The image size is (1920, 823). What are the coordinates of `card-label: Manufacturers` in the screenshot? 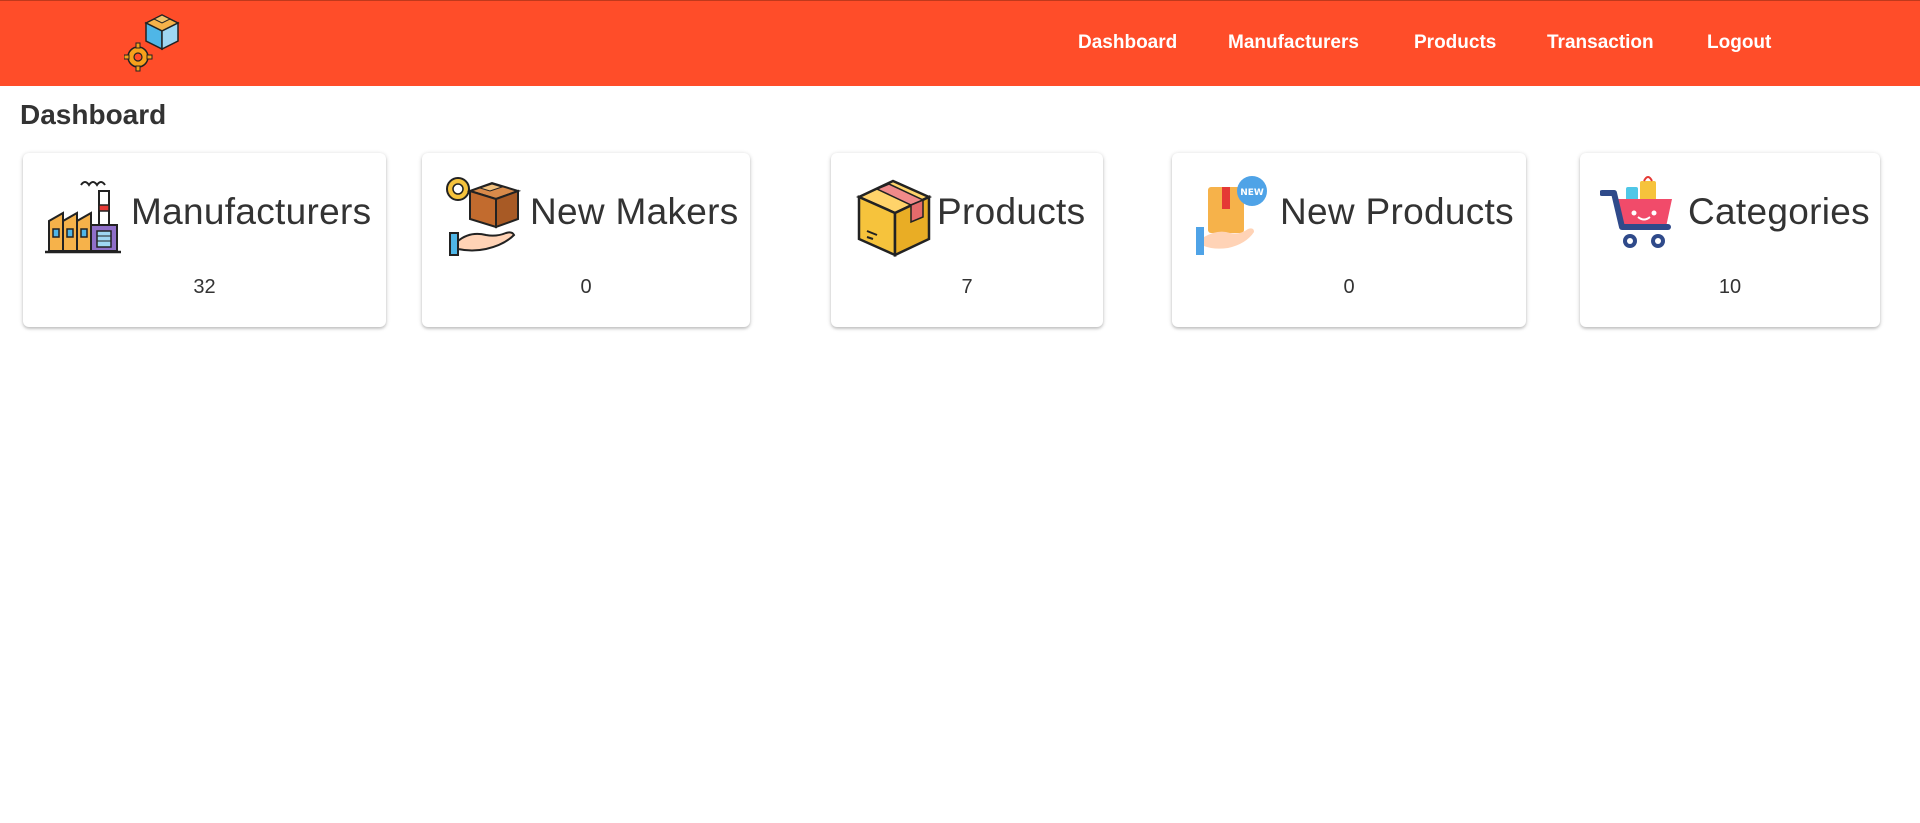 It's located at (251, 211).